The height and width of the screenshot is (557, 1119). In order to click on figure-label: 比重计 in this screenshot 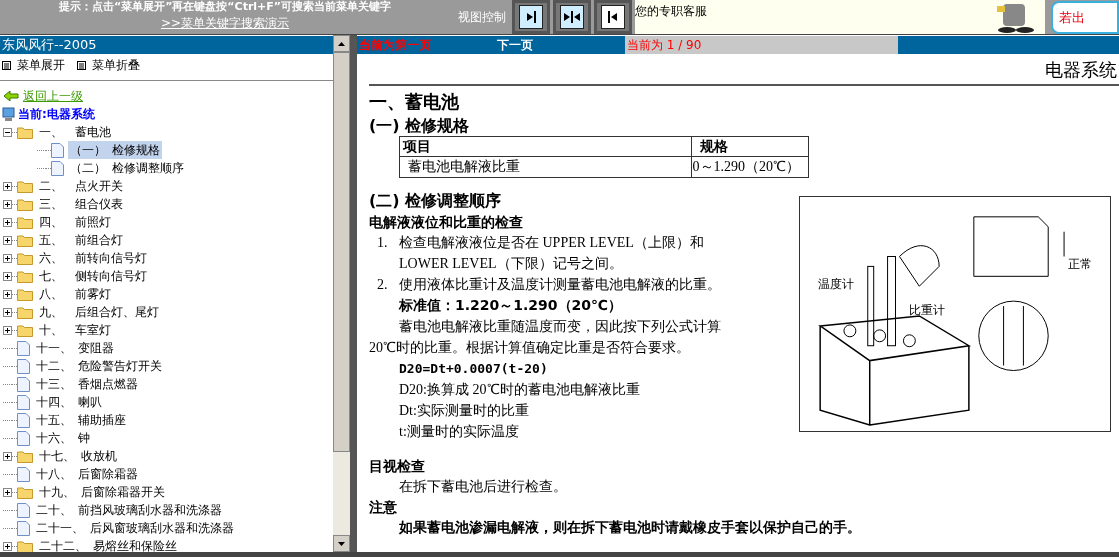, I will do `click(927, 310)`.